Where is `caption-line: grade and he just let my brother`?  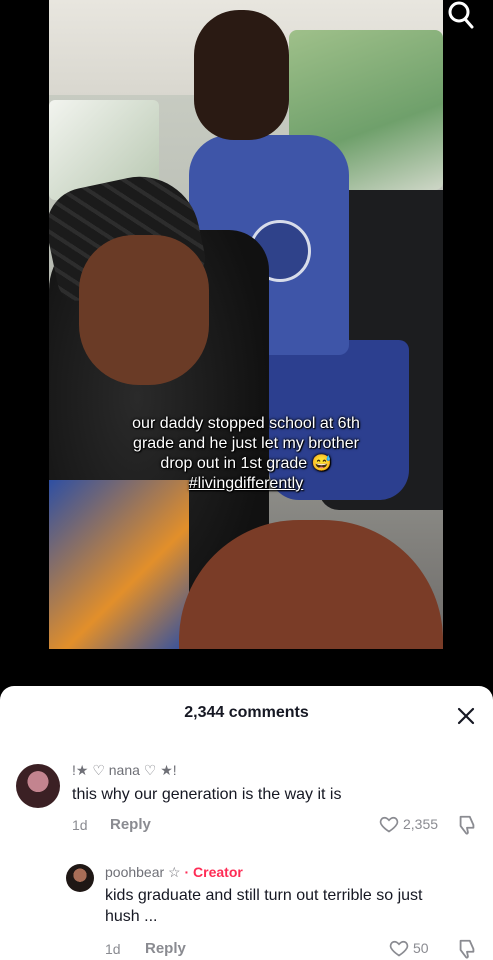
caption-line: grade and he just let my brother is located at coordinates (246, 443).